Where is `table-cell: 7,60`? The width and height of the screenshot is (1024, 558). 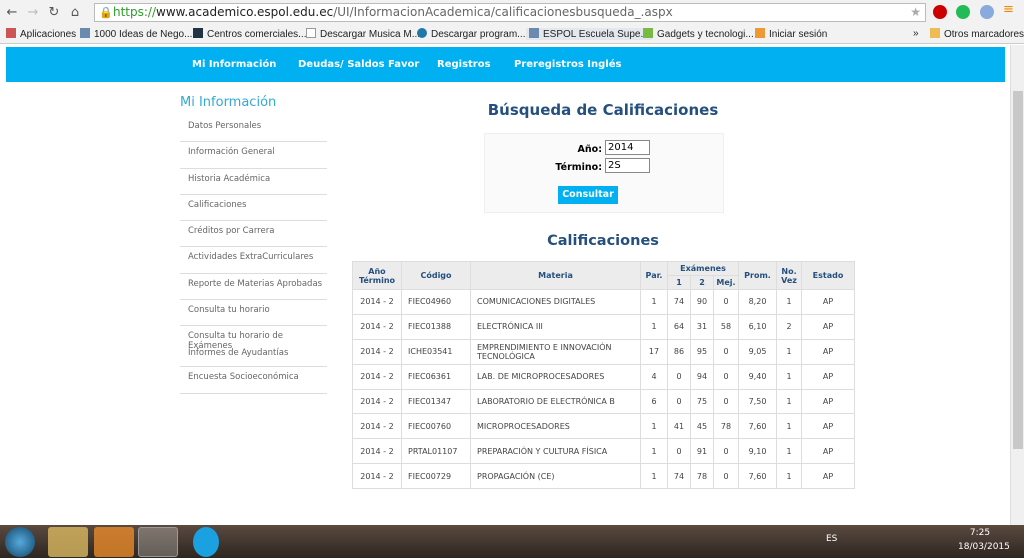 table-cell: 7,60 is located at coordinates (757, 426).